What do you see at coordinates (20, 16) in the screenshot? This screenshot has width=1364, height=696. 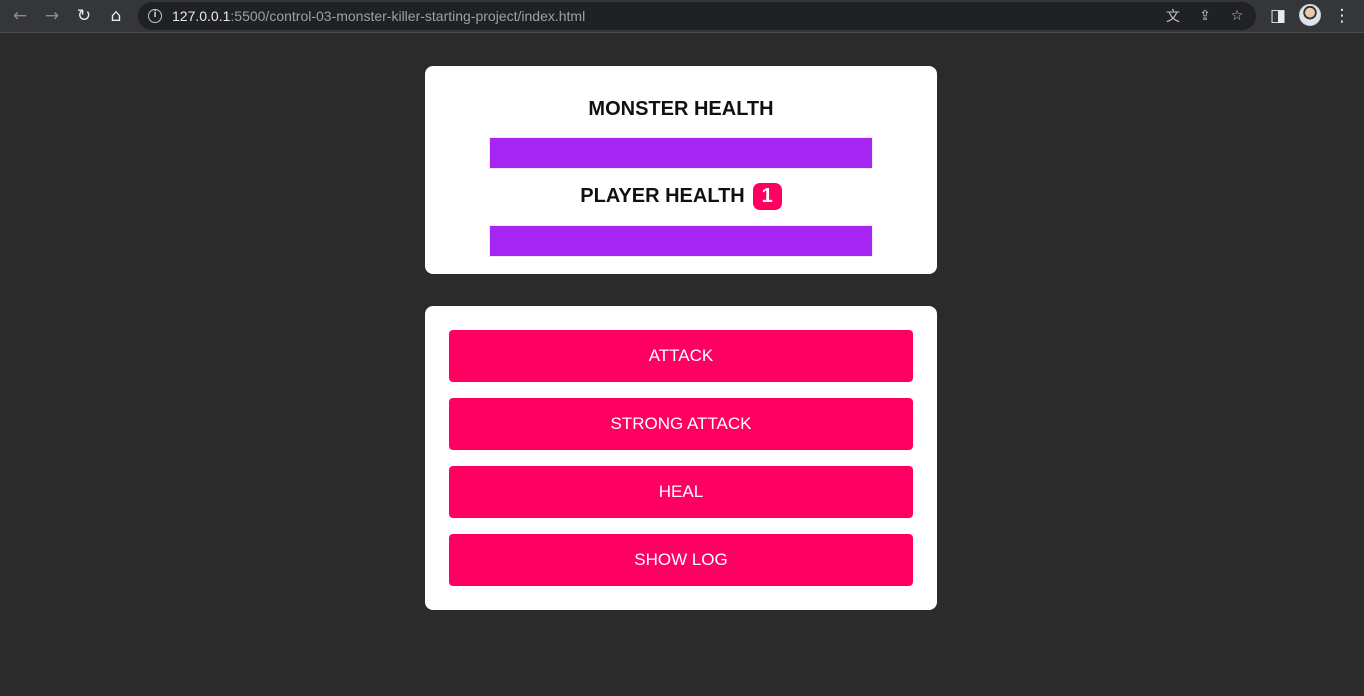 I see `back-arrow-icon: ←` at bounding box center [20, 16].